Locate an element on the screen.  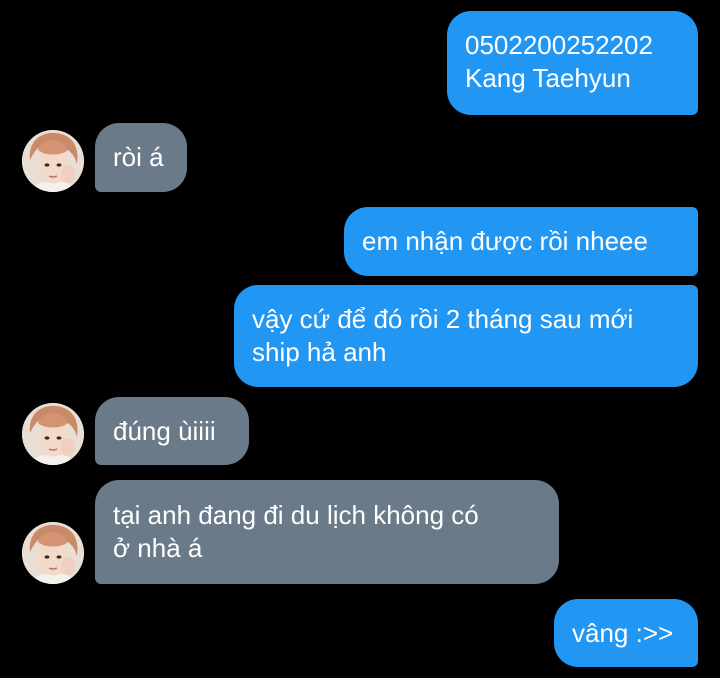
message-bubble-outgoing: 0502200252202 Kang Taehyun is located at coordinates (572, 63).